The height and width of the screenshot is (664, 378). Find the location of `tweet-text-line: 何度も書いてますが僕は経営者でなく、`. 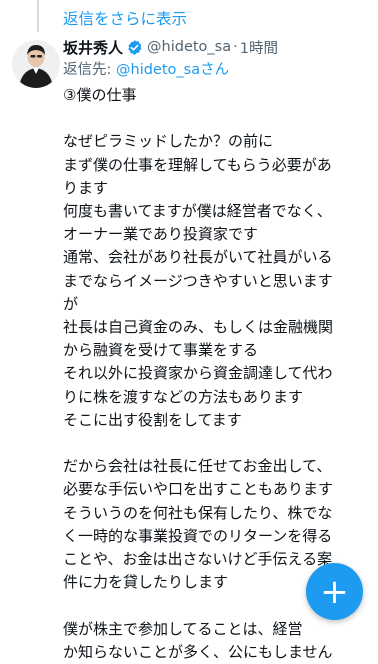

tweet-text-line: 何度も書いてますが僕は経営者でなく、 is located at coordinates (197, 211).